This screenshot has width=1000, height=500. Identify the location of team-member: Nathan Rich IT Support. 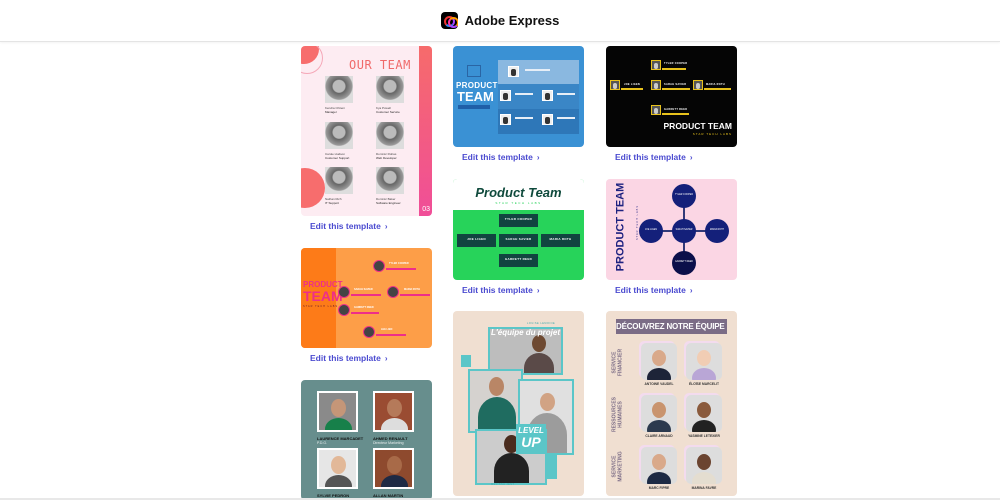
(340, 186).